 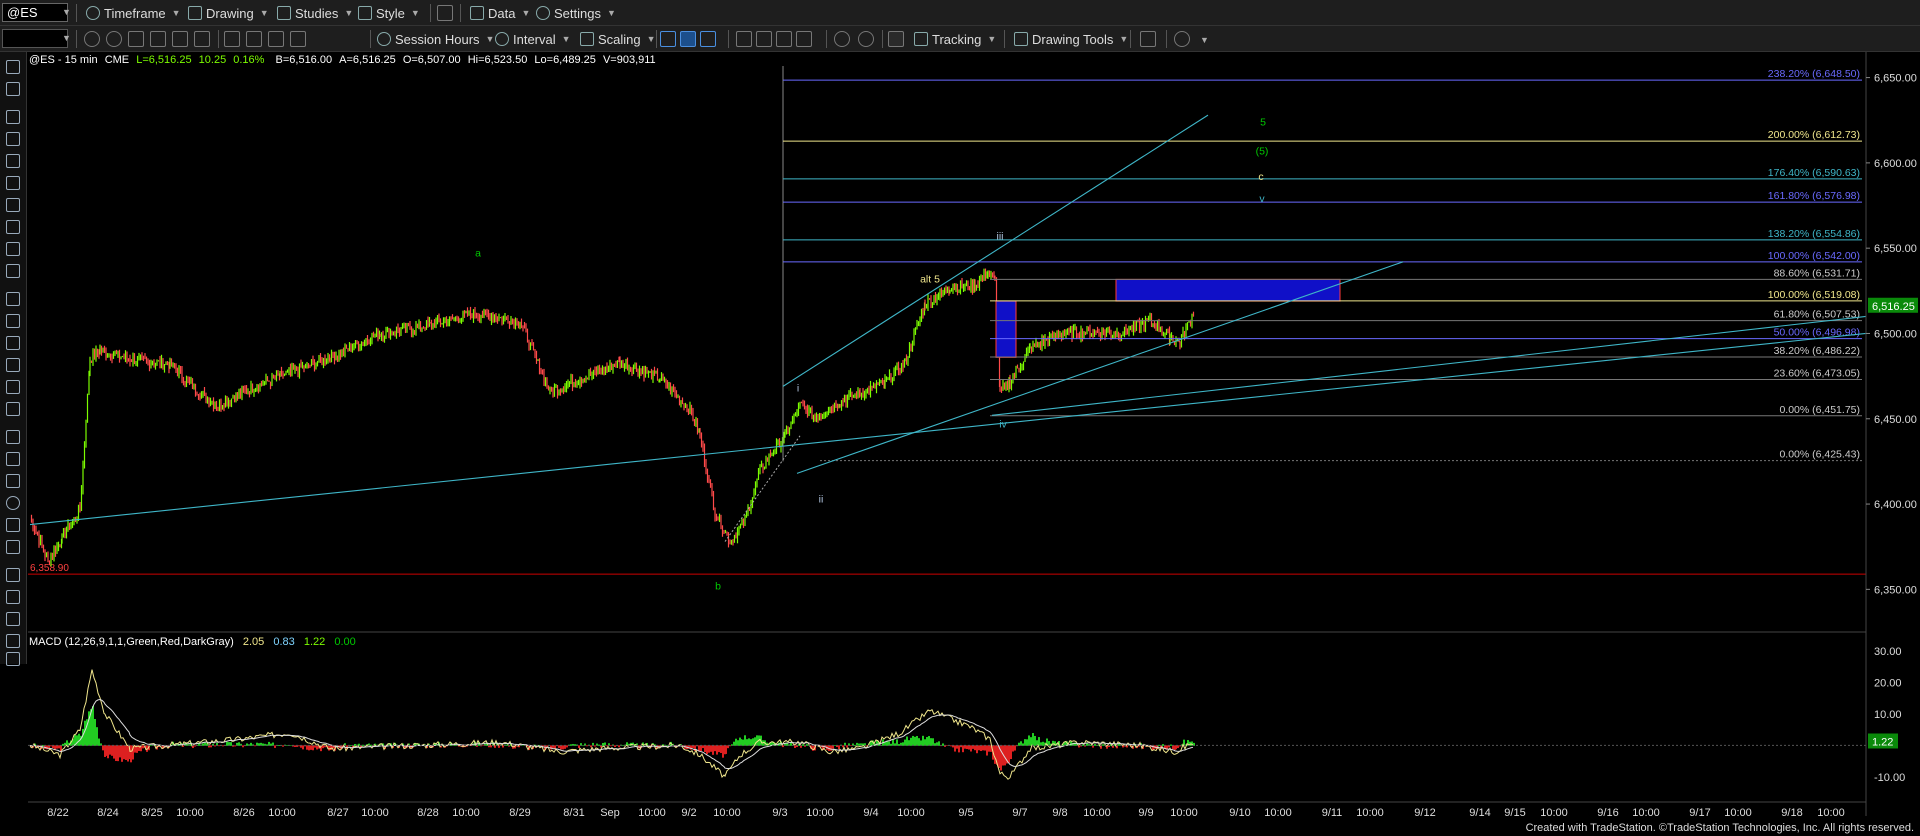 What do you see at coordinates (798, 388) in the screenshot?
I see `wave-label: i` at bounding box center [798, 388].